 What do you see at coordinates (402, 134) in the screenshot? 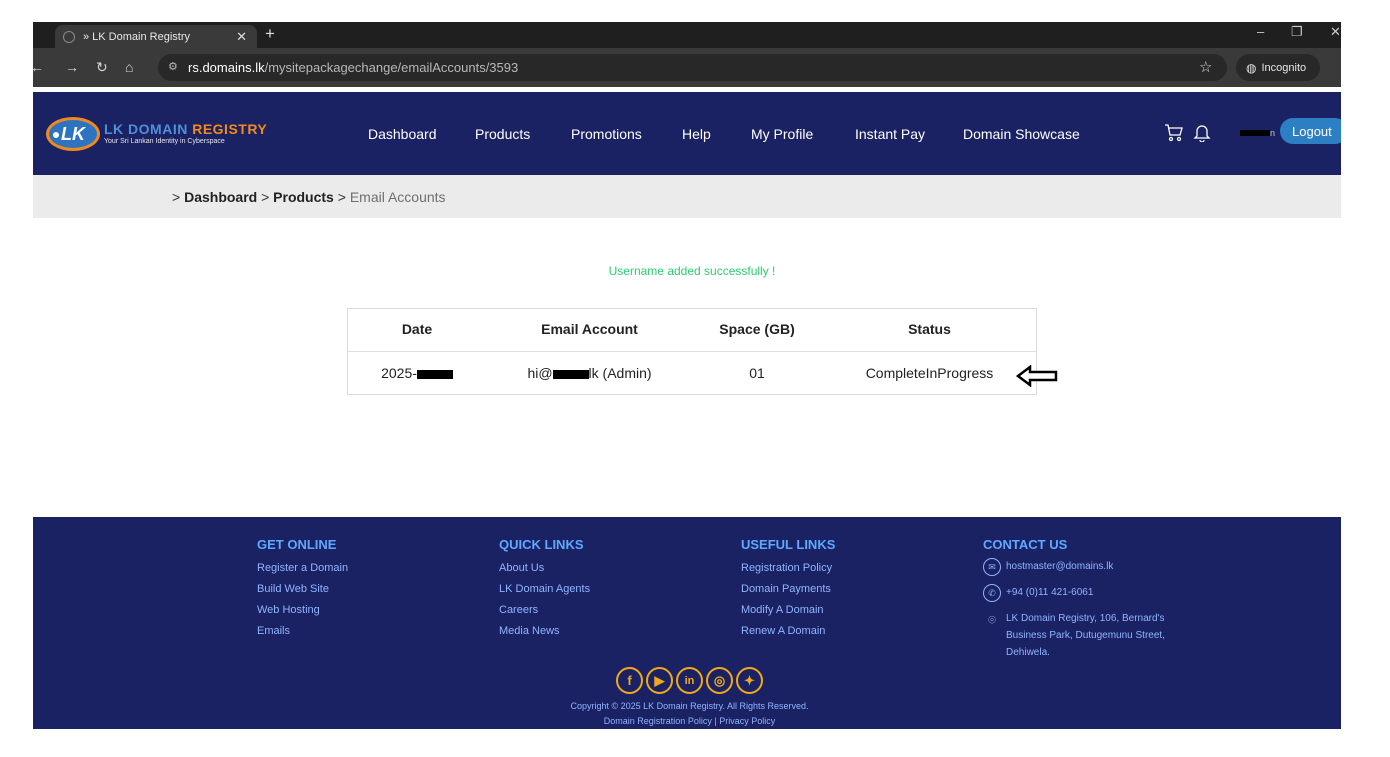
I see `nav-dashboard: Dashboard` at bounding box center [402, 134].